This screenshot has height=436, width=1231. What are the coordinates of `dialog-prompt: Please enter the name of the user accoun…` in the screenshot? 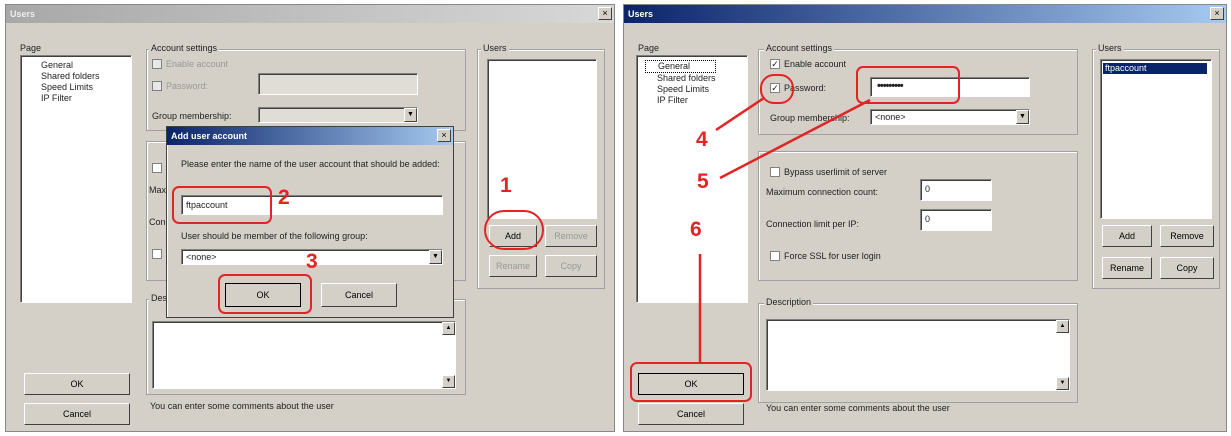 It's located at (310, 164).